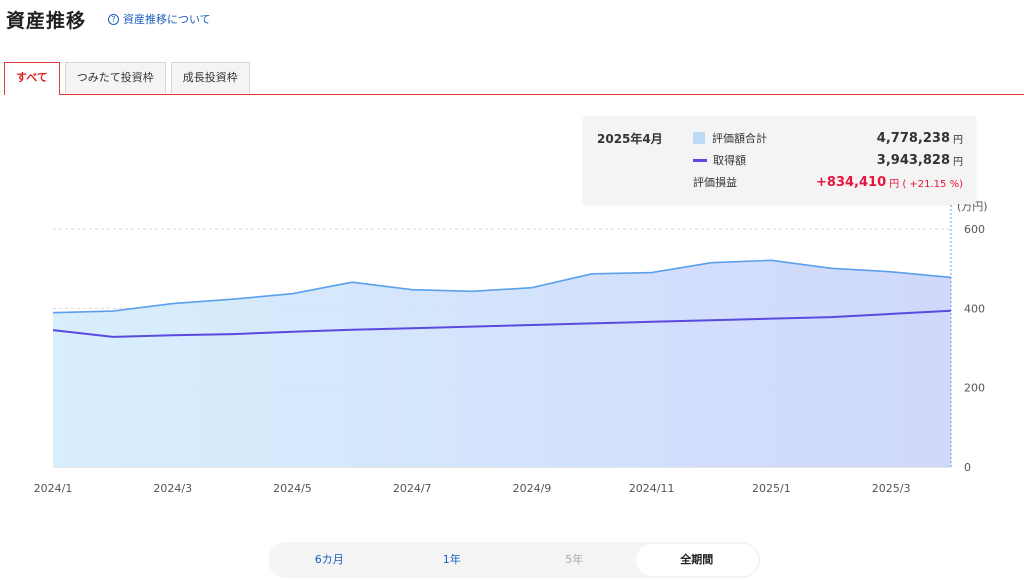  What do you see at coordinates (715, 182) in the screenshot?
I see `tooltip-label: 評価損益` at bounding box center [715, 182].